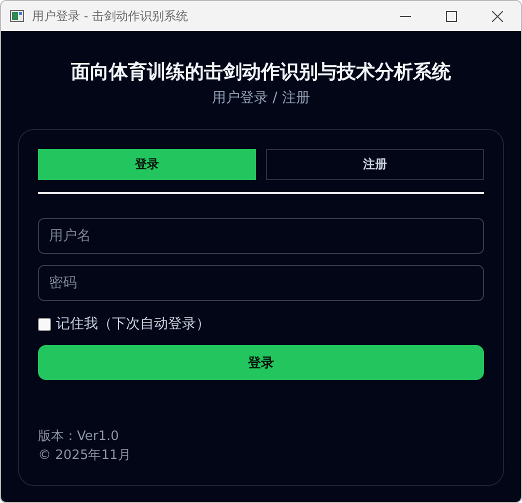 This screenshot has width=522, height=503. I want to click on remember-label: 记住我（下次自动登录）, so click(133, 324).